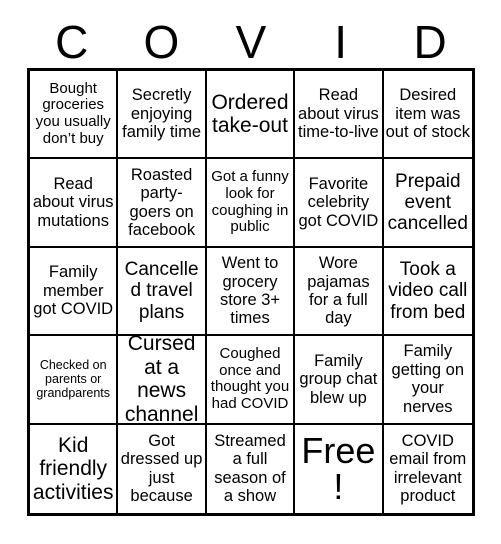 The height and width of the screenshot is (544, 501). I want to click on bingo-header-letter-1: O, so click(161, 42).